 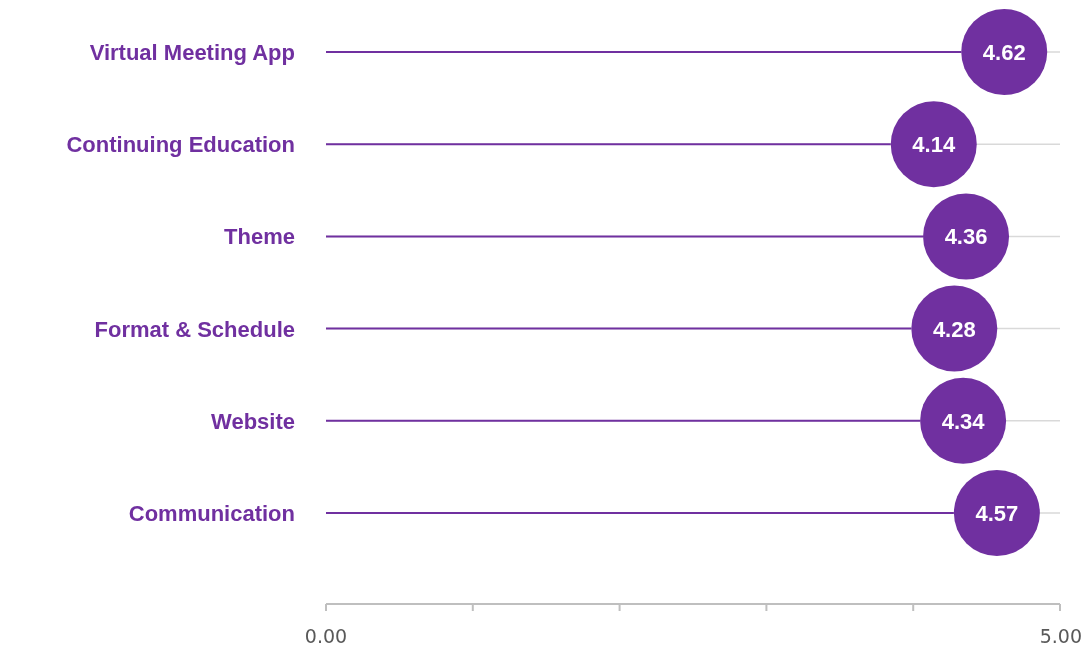 I want to click on category-label: Website, so click(x=253, y=421).